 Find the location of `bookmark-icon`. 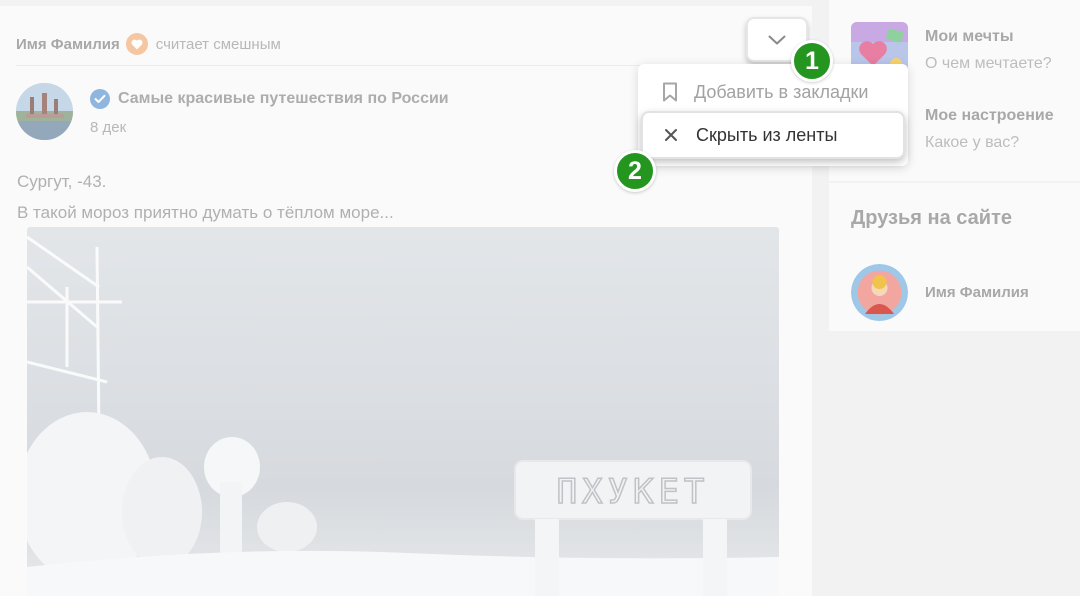

bookmark-icon is located at coordinates (672, 92).